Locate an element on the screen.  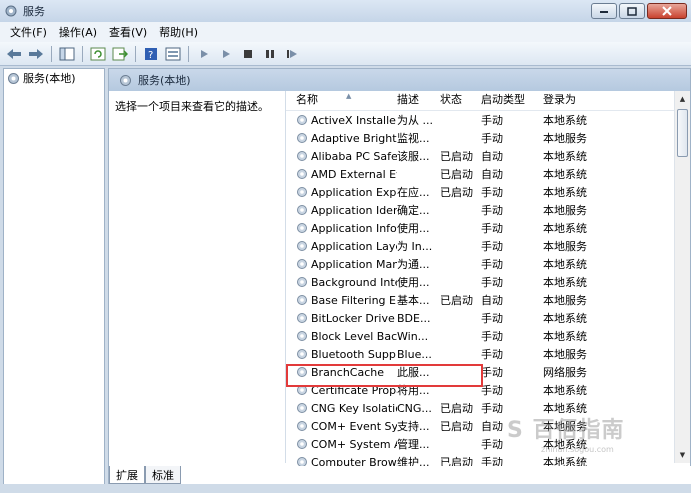
stop-icon is located at coordinates (248, 53).